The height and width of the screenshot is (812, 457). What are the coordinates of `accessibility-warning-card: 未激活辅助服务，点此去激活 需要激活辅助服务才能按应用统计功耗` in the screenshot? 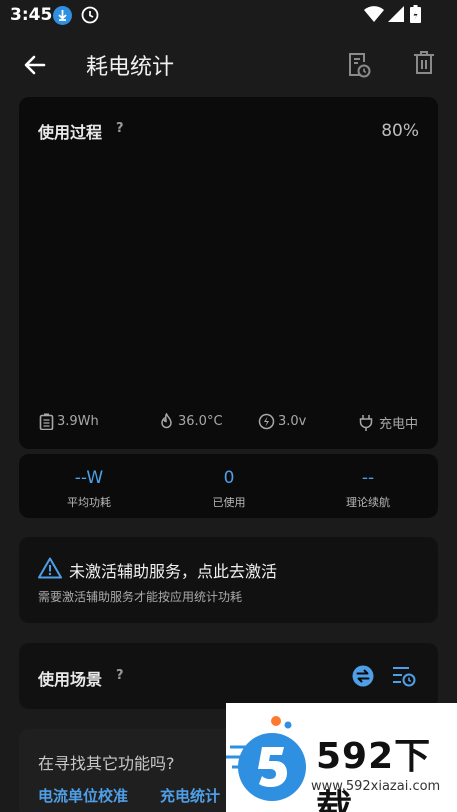 It's located at (228, 580).